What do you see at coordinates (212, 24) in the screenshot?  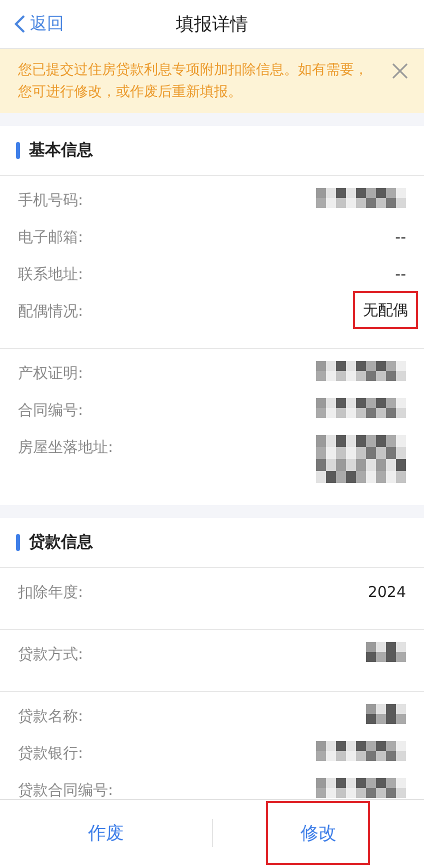 I see `page-title: 填报详情` at bounding box center [212, 24].